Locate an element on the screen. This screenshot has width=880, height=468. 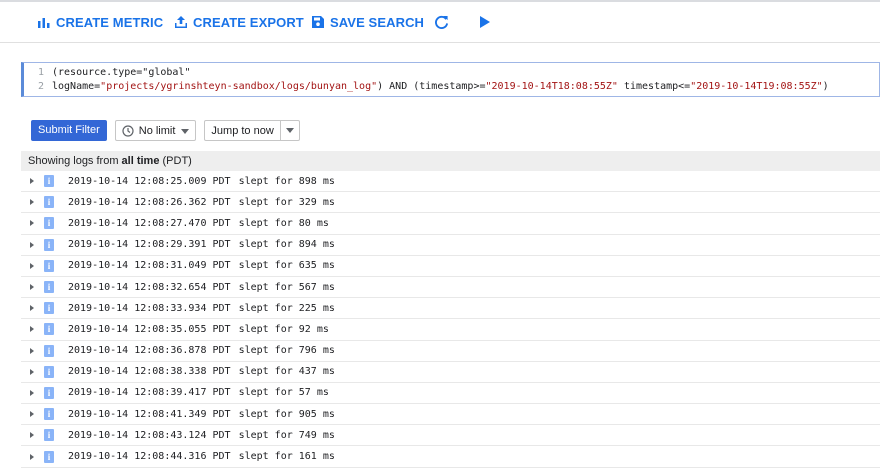
log-message: slept for 225 ms is located at coordinates (286, 308).